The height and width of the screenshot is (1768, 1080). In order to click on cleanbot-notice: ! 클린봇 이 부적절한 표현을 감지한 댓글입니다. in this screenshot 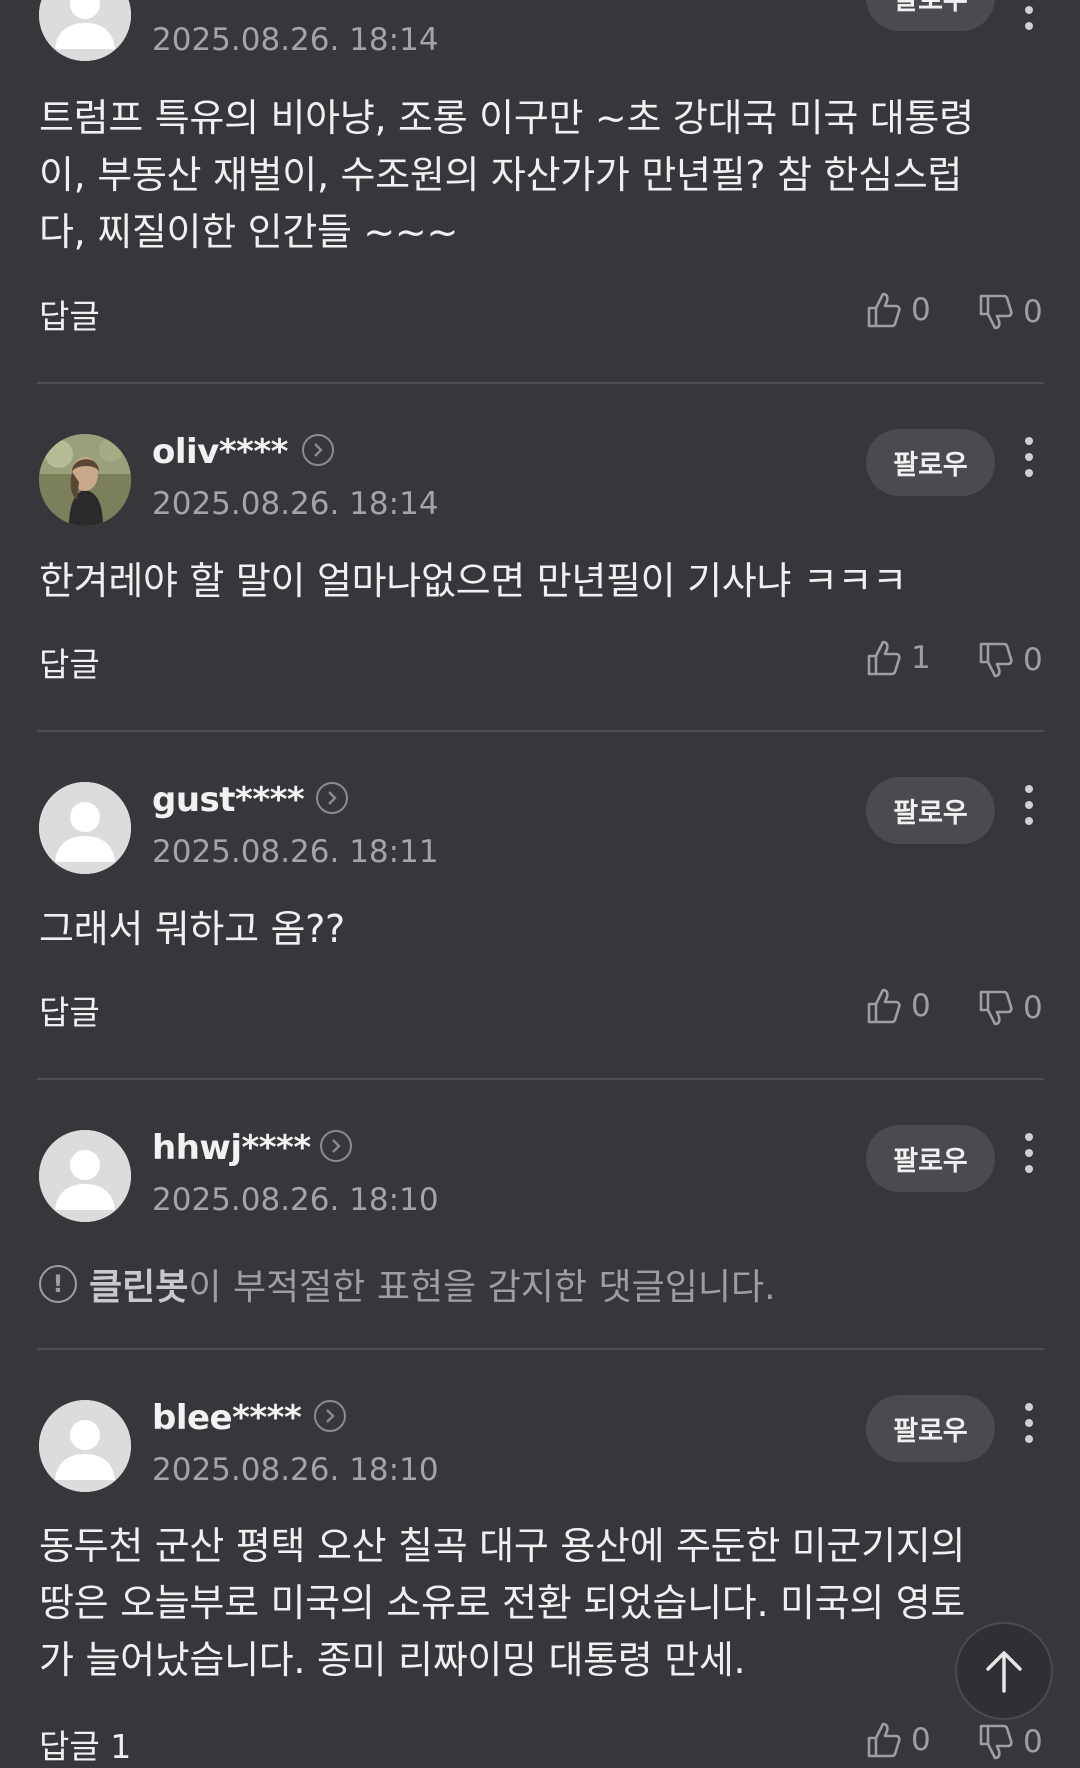, I will do `click(407, 1284)`.